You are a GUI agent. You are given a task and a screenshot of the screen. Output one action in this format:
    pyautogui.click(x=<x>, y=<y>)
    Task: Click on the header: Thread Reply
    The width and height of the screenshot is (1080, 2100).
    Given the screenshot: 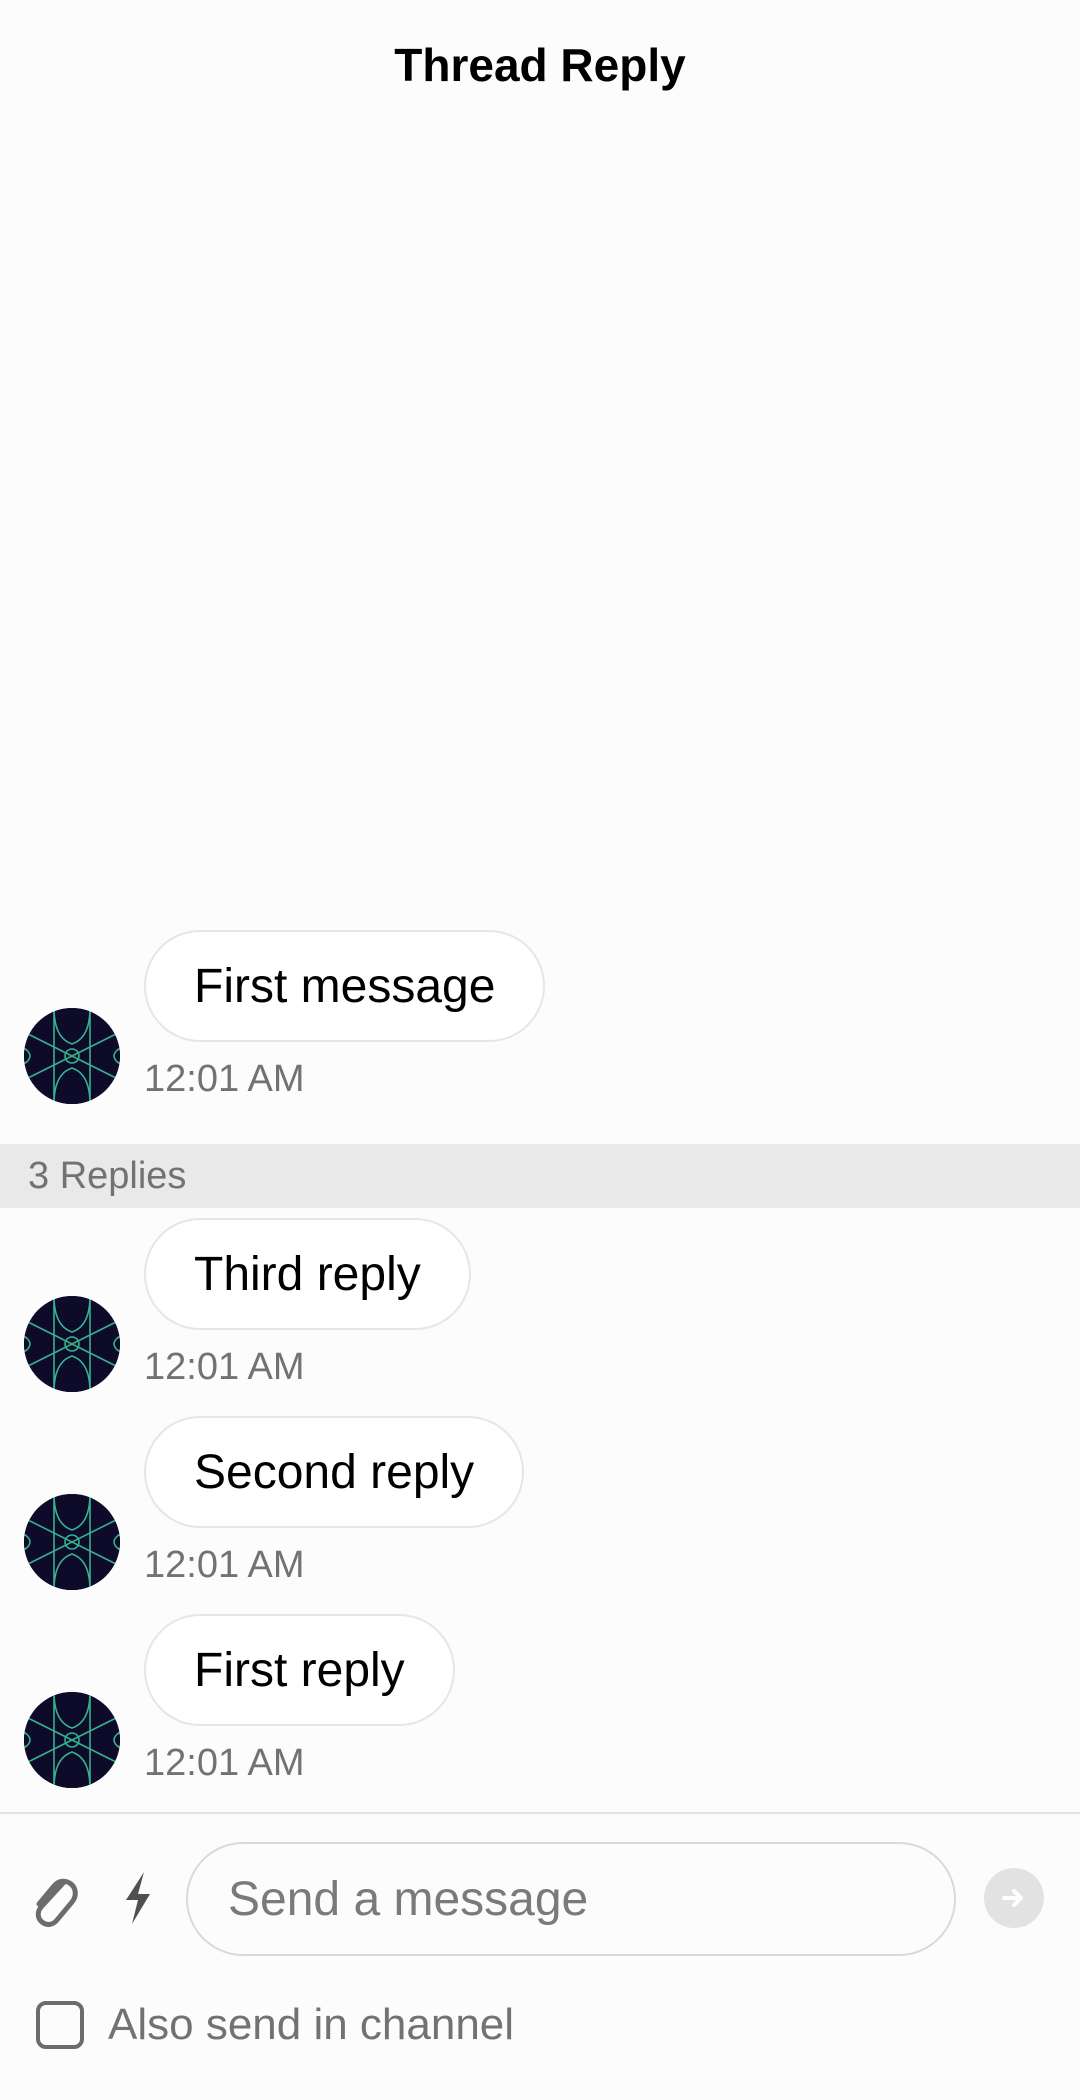 What is the action you would take?
    pyautogui.click(x=540, y=65)
    